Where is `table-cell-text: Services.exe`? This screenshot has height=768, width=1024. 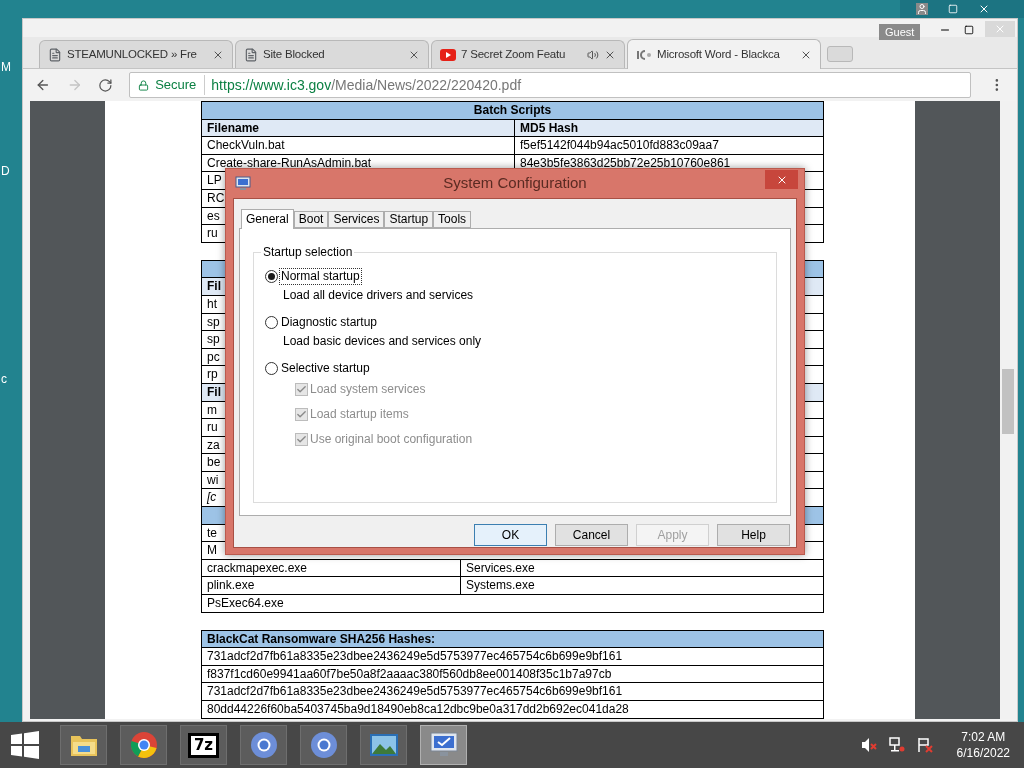 table-cell-text: Services.exe is located at coordinates (500, 568).